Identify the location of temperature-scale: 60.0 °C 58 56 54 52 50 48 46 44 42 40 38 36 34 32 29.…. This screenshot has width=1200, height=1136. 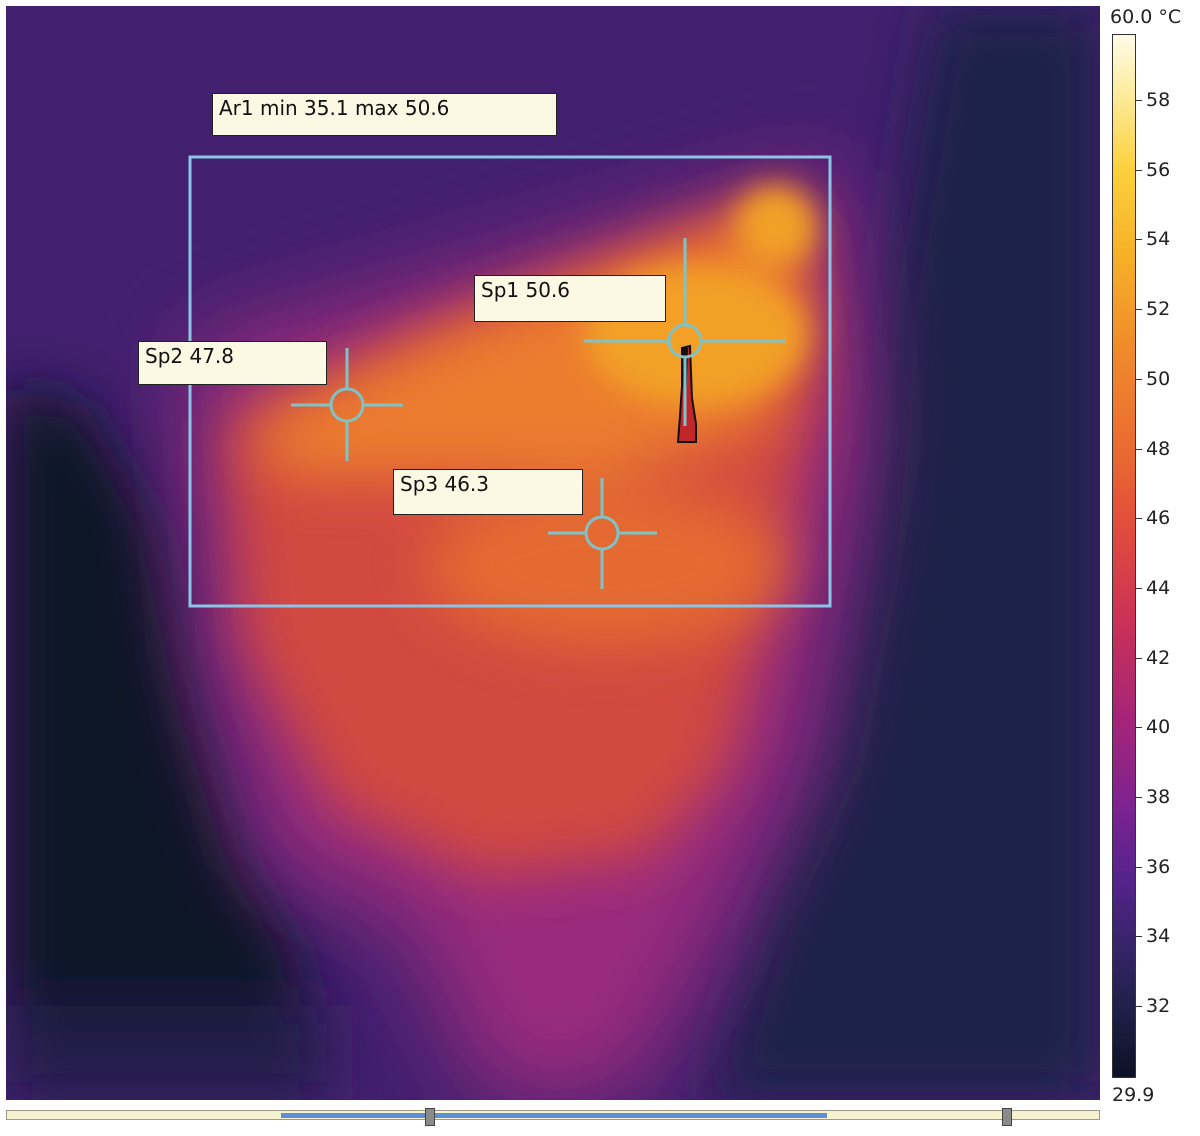
(1152, 555).